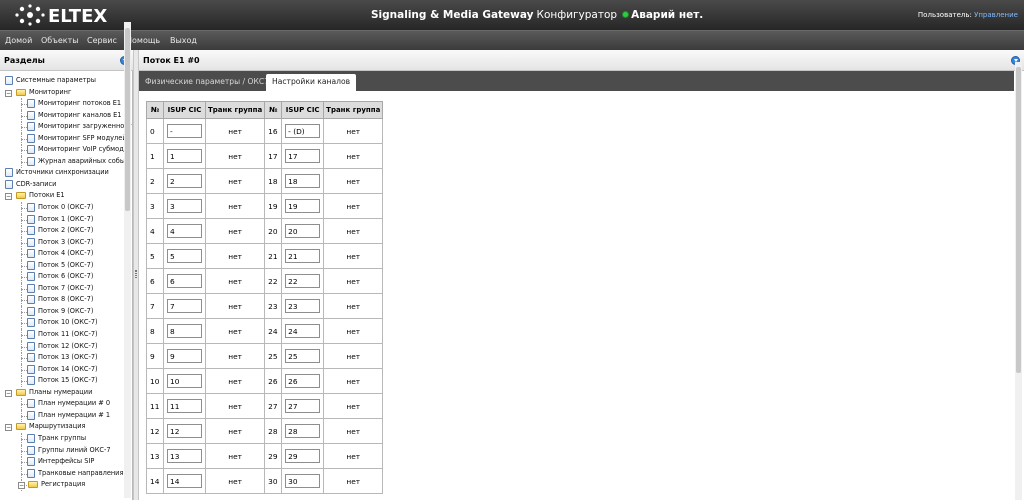 This screenshot has width=1024, height=500. I want to click on sidebar-item: Мониторинг потоков E1, so click(62, 104).